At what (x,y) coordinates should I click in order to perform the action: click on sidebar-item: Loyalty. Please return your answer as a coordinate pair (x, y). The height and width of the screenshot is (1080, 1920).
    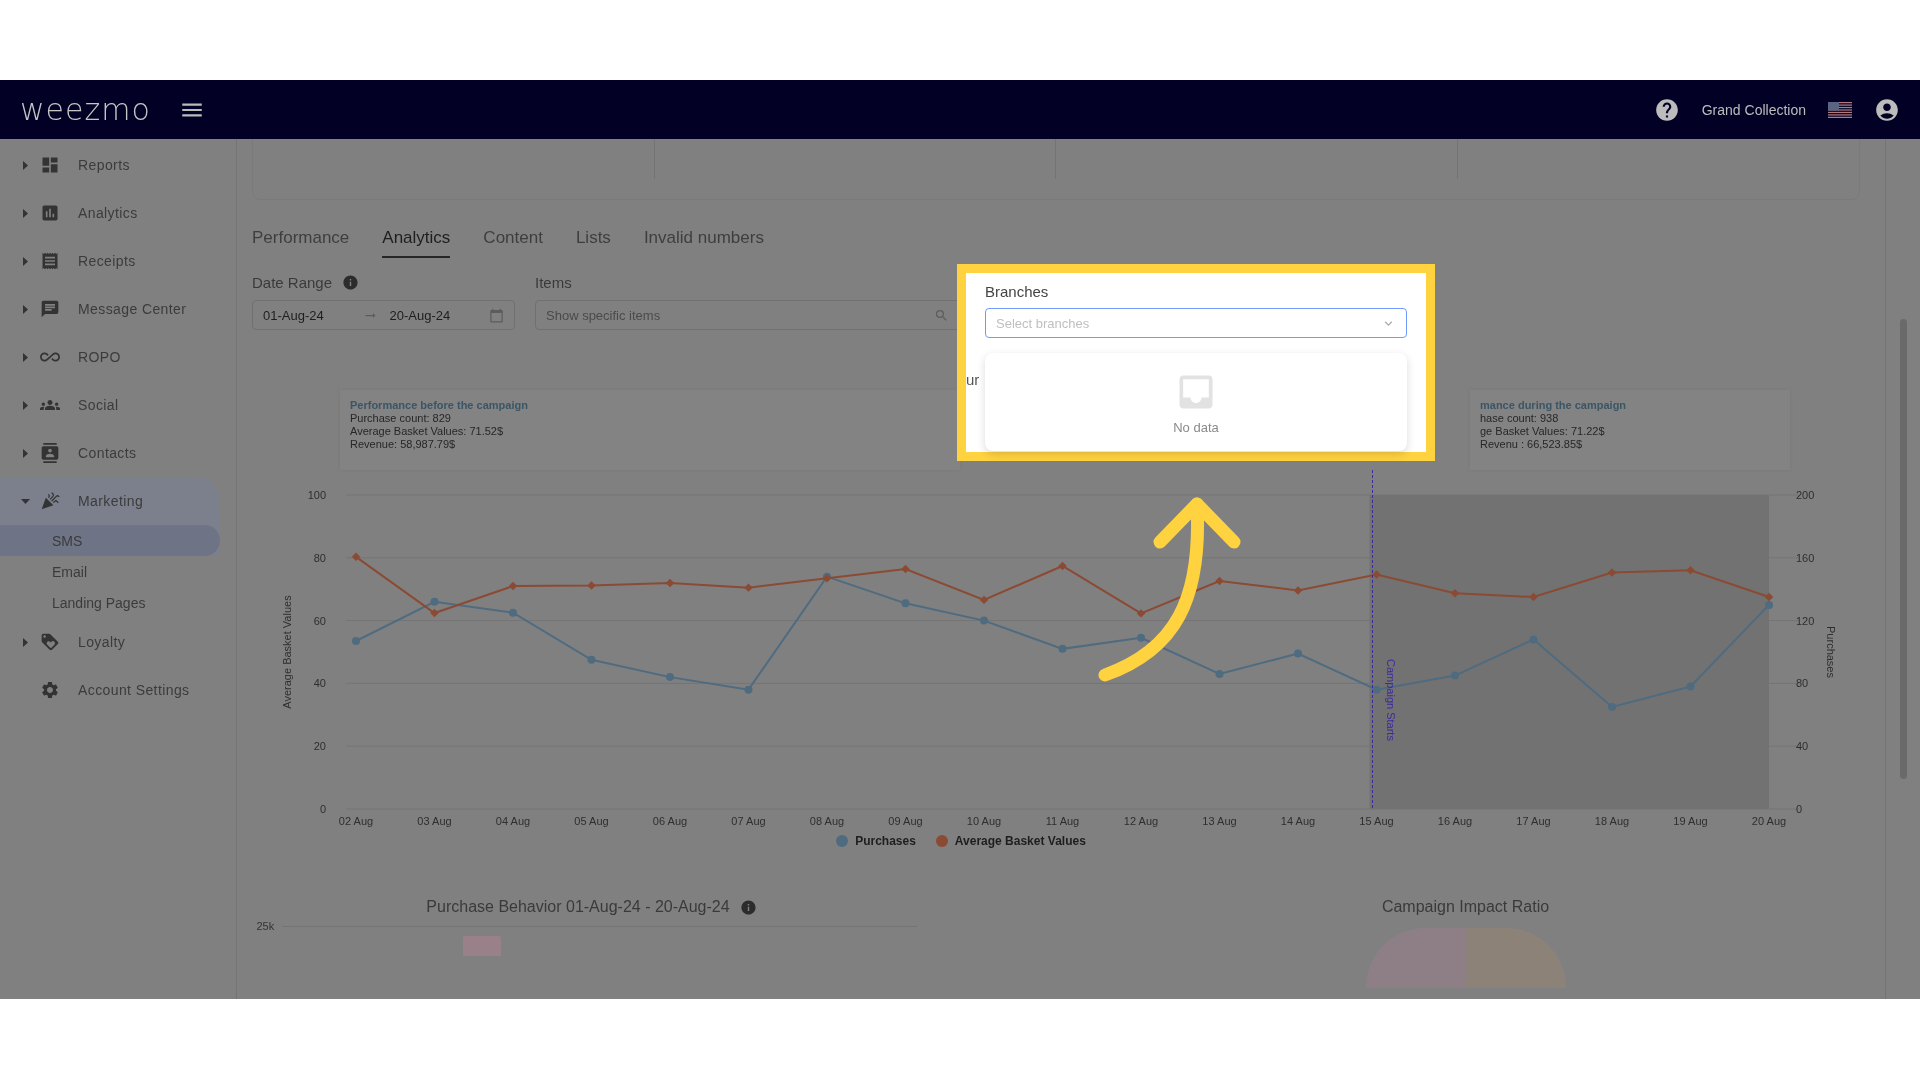
    Looking at the image, I should click on (110, 642).